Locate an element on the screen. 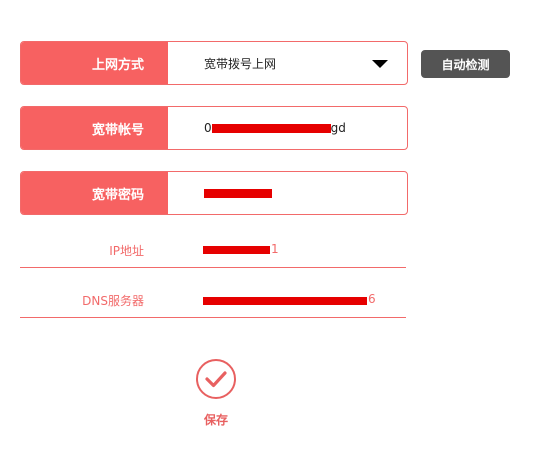  save-button: 保存 is located at coordinates (216, 393).